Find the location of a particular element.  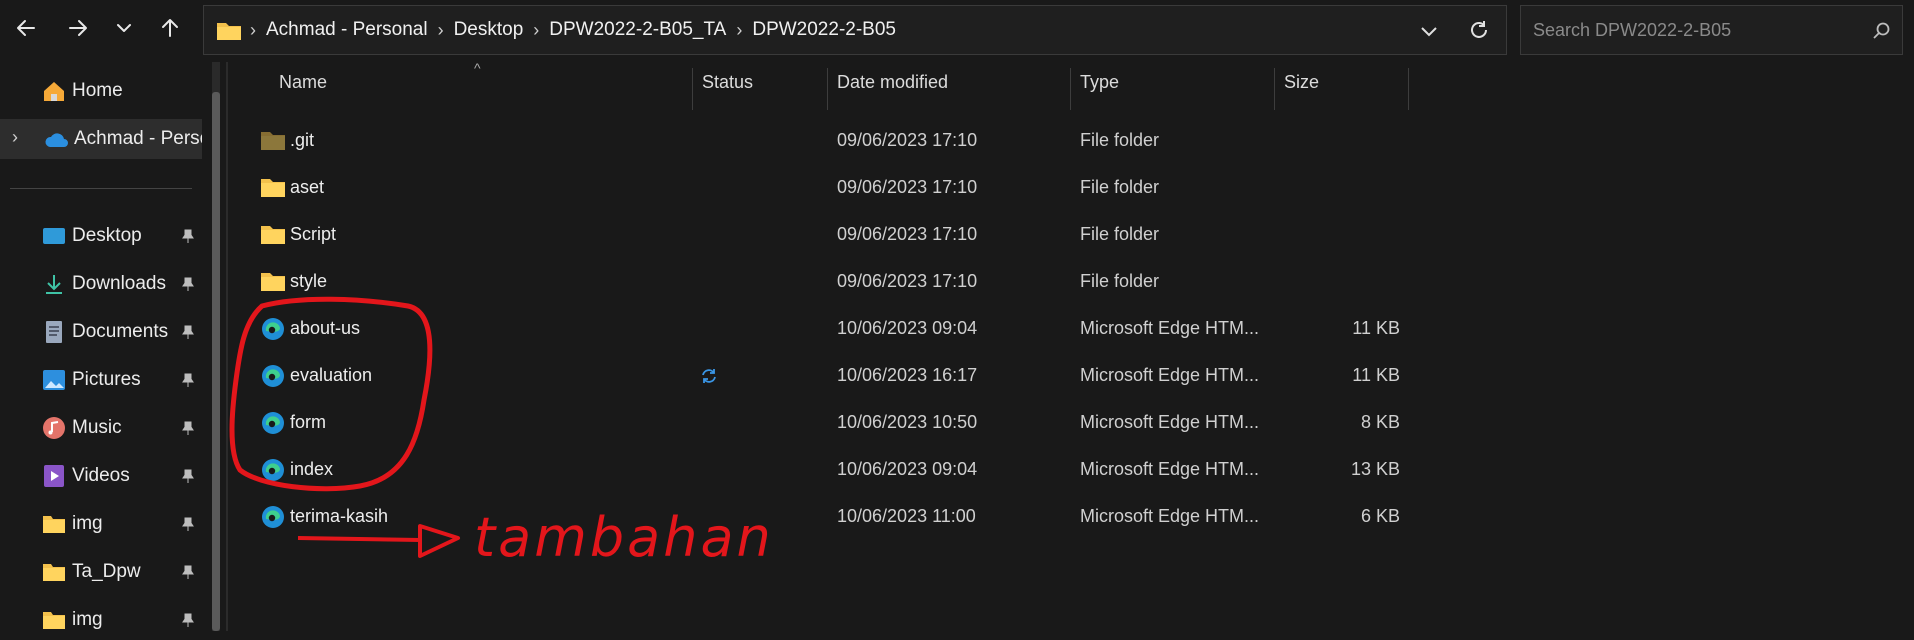

annotation-text: tambahan is located at coordinates (624, 537).